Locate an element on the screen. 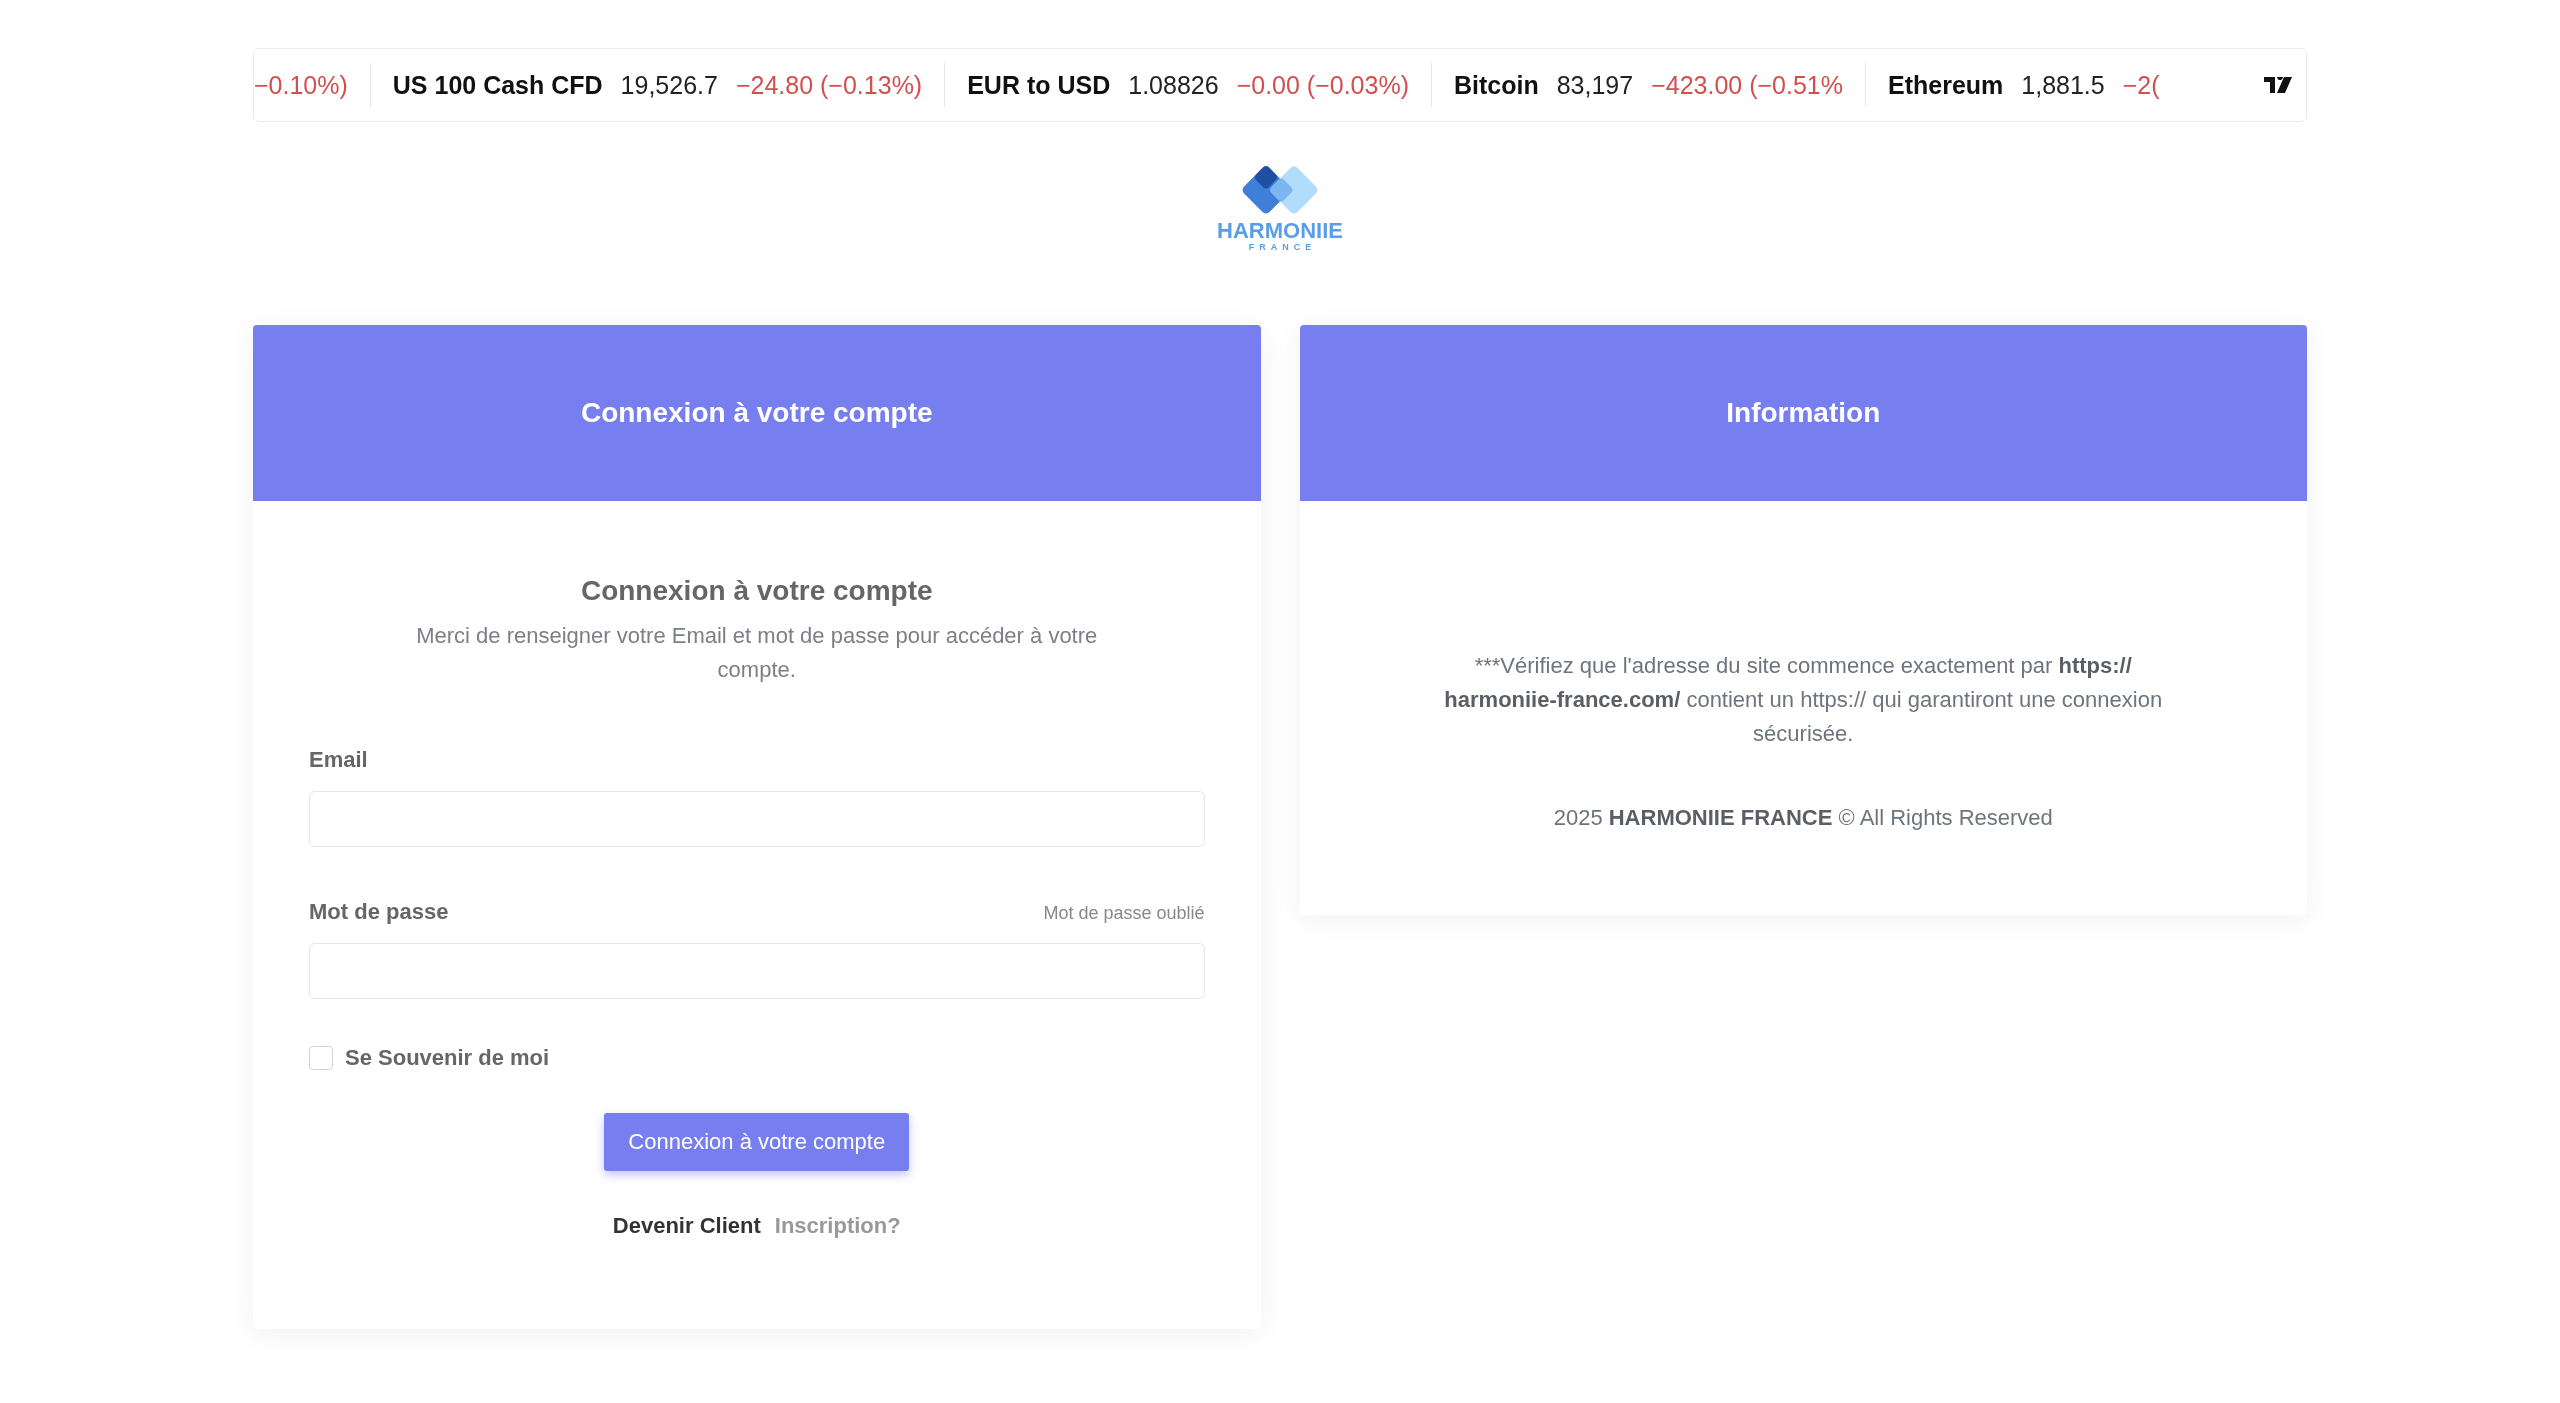 This screenshot has width=2560, height=1403. remember-label: Se Souvenir de moi is located at coordinates (447, 1057).